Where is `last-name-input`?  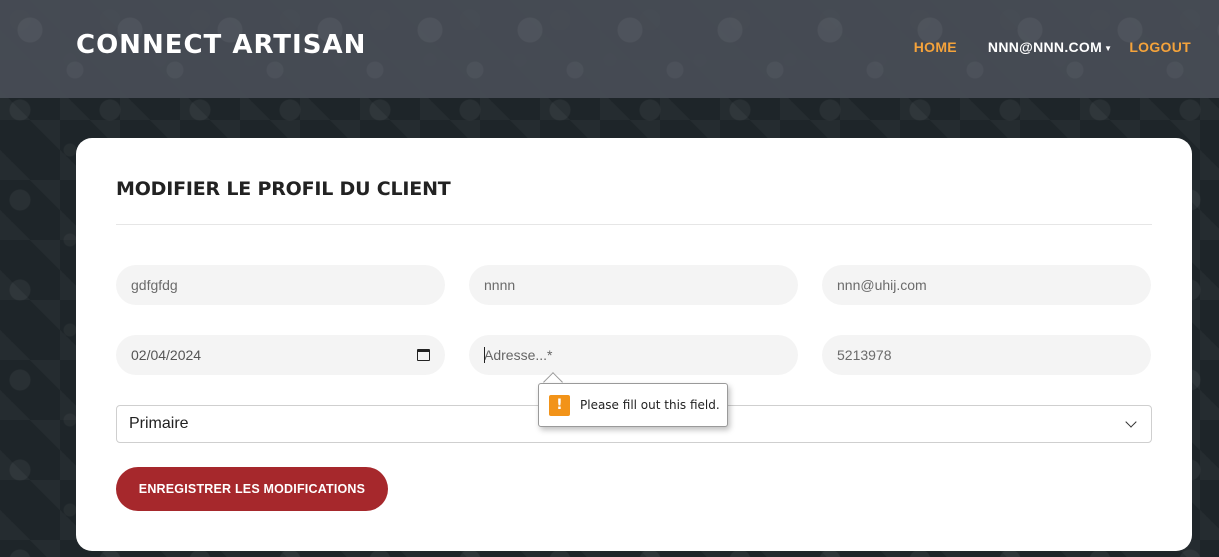 last-name-input is located at coordinates (633, 285).